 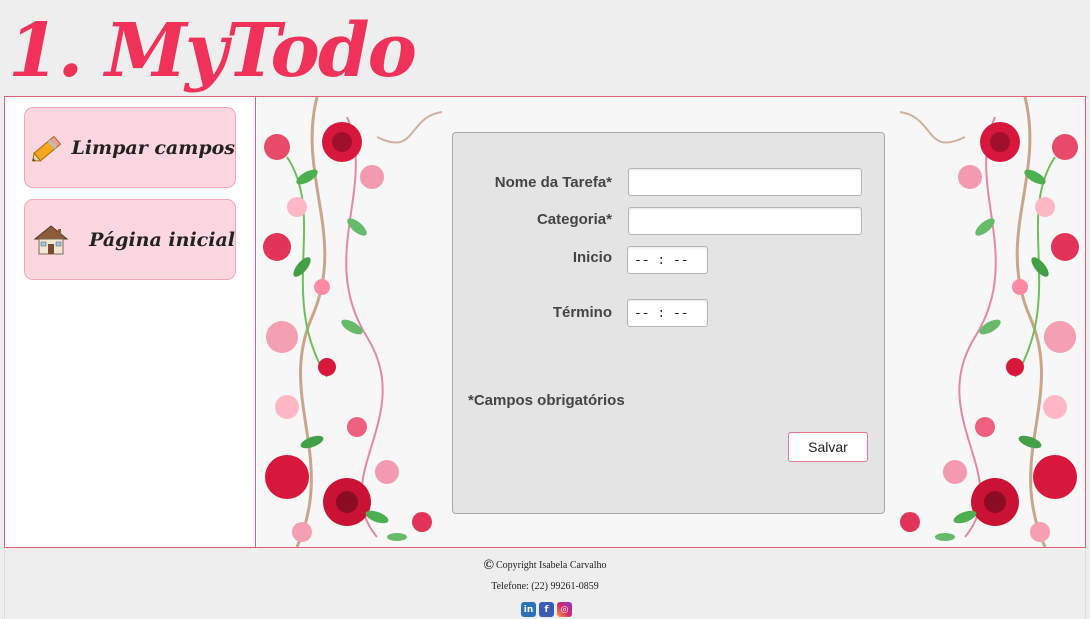 I want to click on facebook-icon: f, so click(x=546, y=609).